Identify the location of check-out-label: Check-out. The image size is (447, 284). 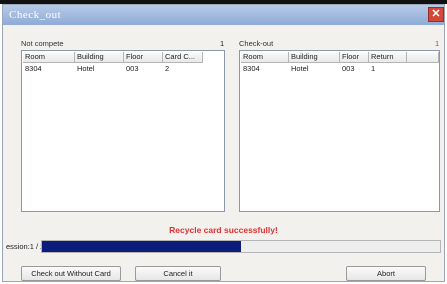
(256, 43).